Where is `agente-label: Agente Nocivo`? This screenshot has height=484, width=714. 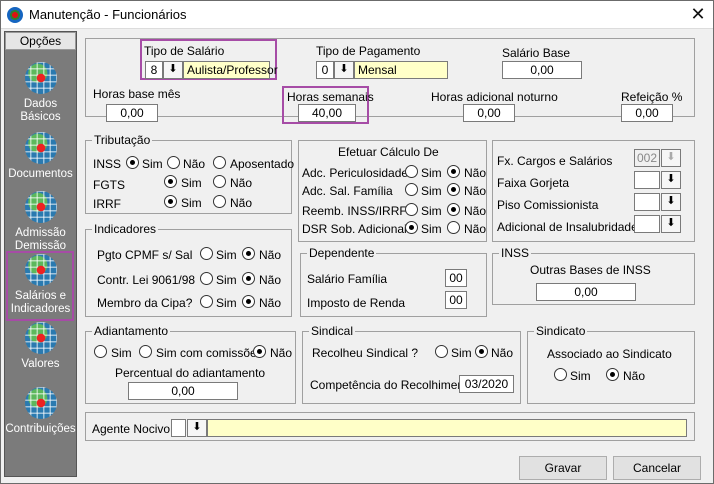
agente-label: Agente Nocivo is located at coordinates (131, 429).